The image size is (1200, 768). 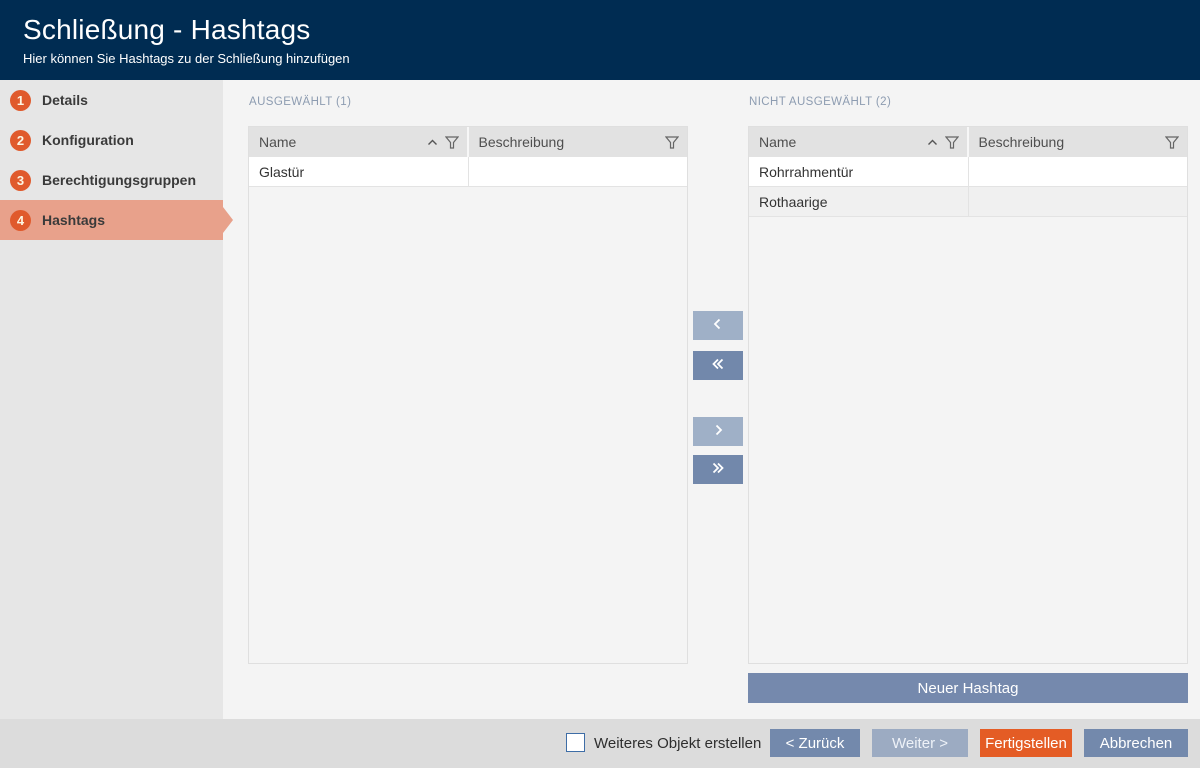 What do you see at coordinates (74, 220) in the screenshot?
I see `sidebar-item-label: Hashtags` at bounding box center [74, 220].